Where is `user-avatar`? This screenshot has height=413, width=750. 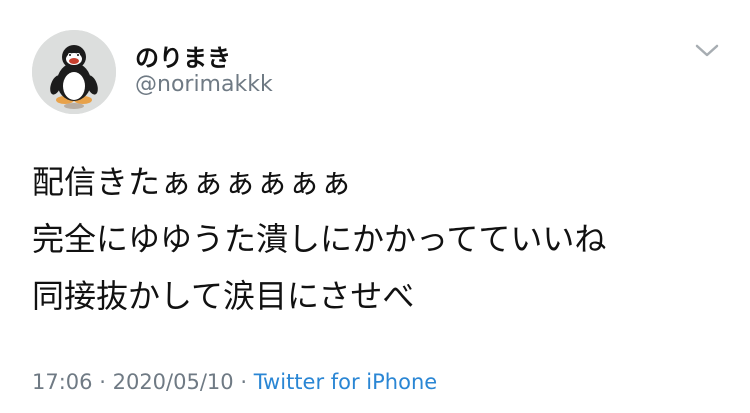
user-avatar is located at coordinates (74, 72).